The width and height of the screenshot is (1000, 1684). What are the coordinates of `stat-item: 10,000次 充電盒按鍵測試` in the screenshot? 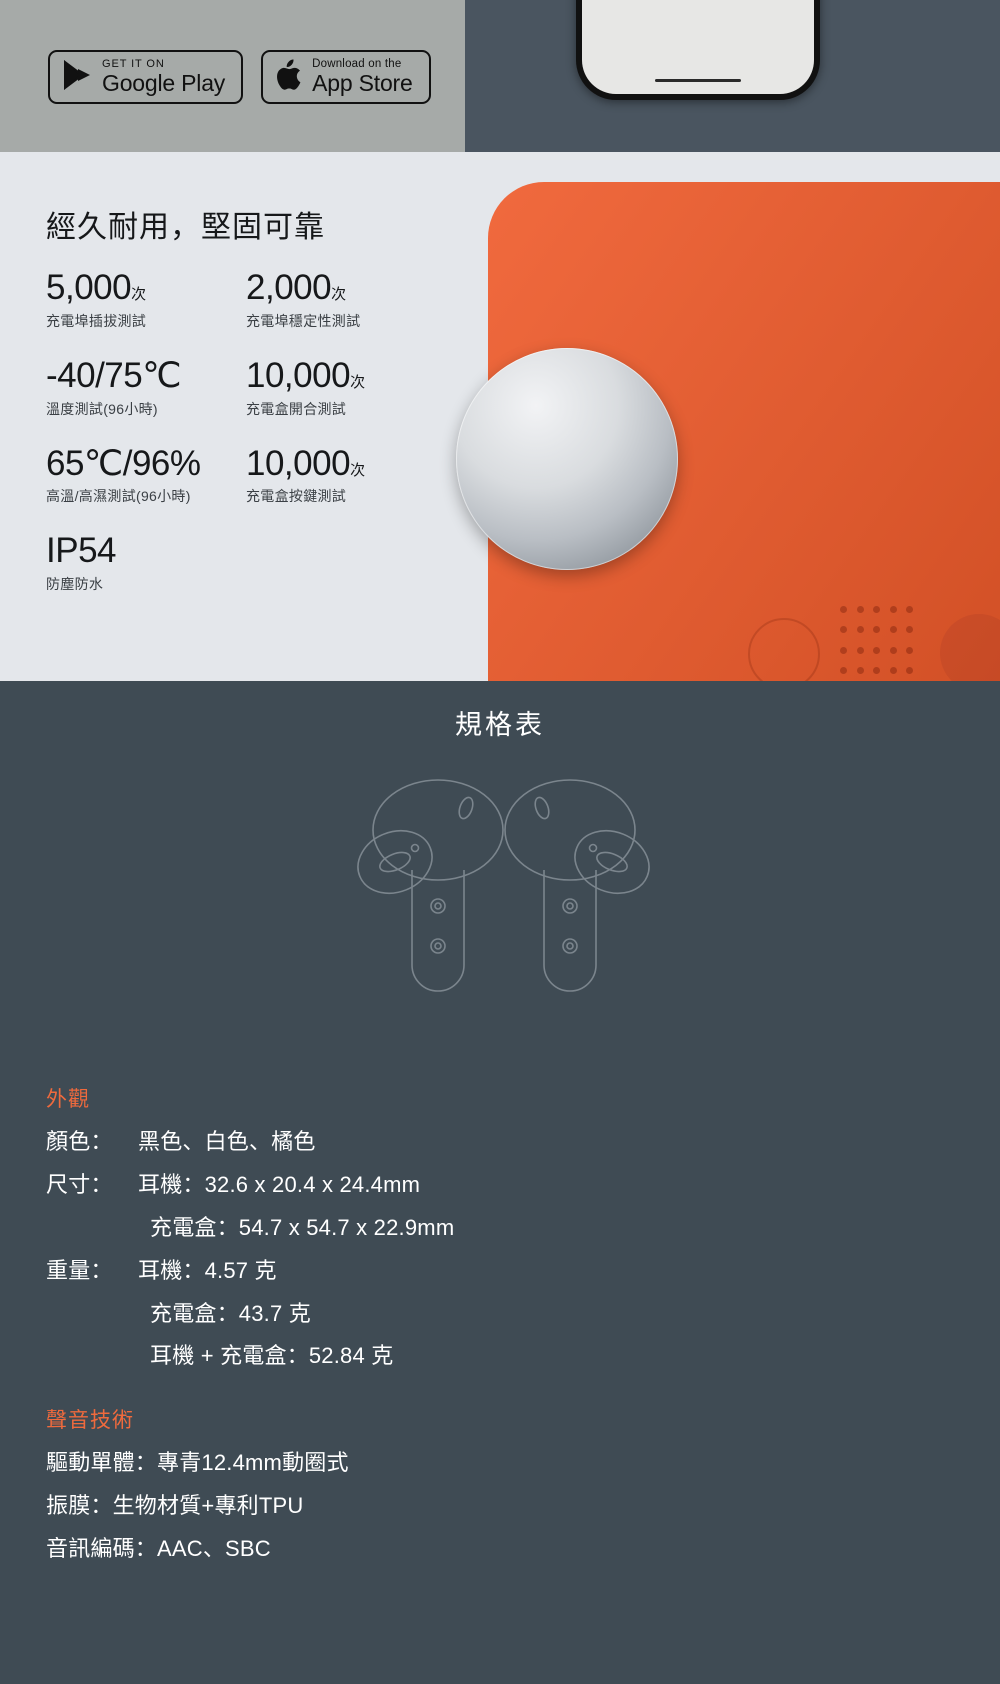 It's located at (346, 475).